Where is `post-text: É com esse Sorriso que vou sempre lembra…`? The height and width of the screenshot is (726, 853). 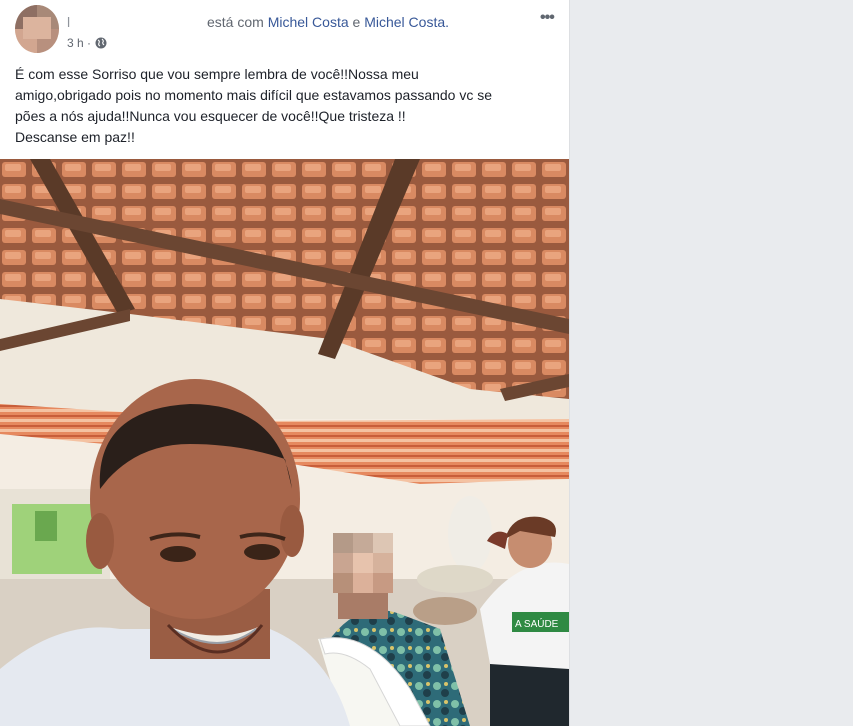 post-text: É com esse Sorriso que vou sempre lembra… is located at coordinates (285, 106).